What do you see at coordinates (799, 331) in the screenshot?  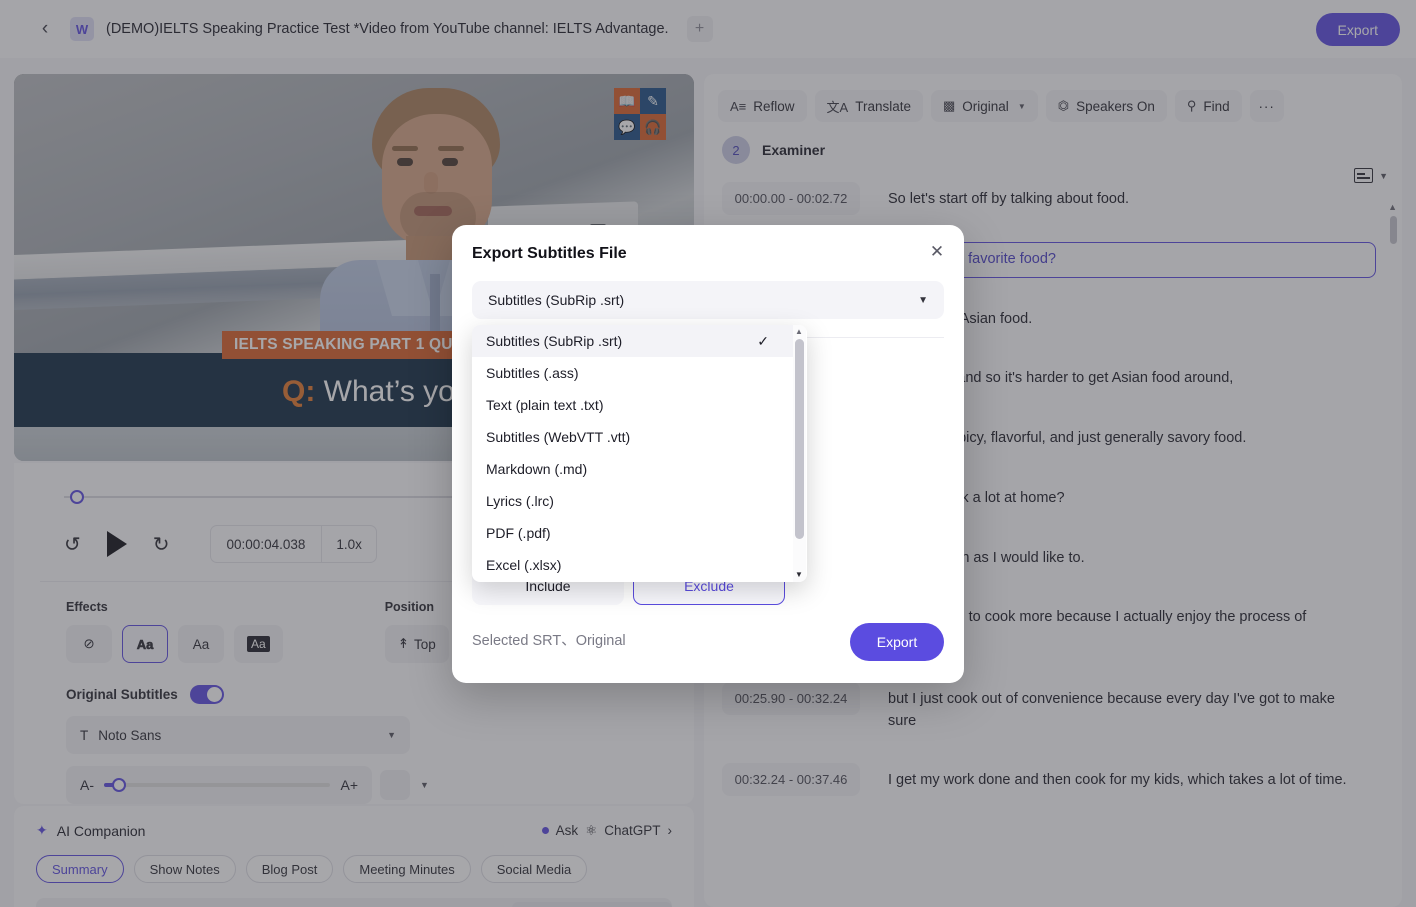 I see `scroll-up-icon: ▲` at bounding box center [799, 331].